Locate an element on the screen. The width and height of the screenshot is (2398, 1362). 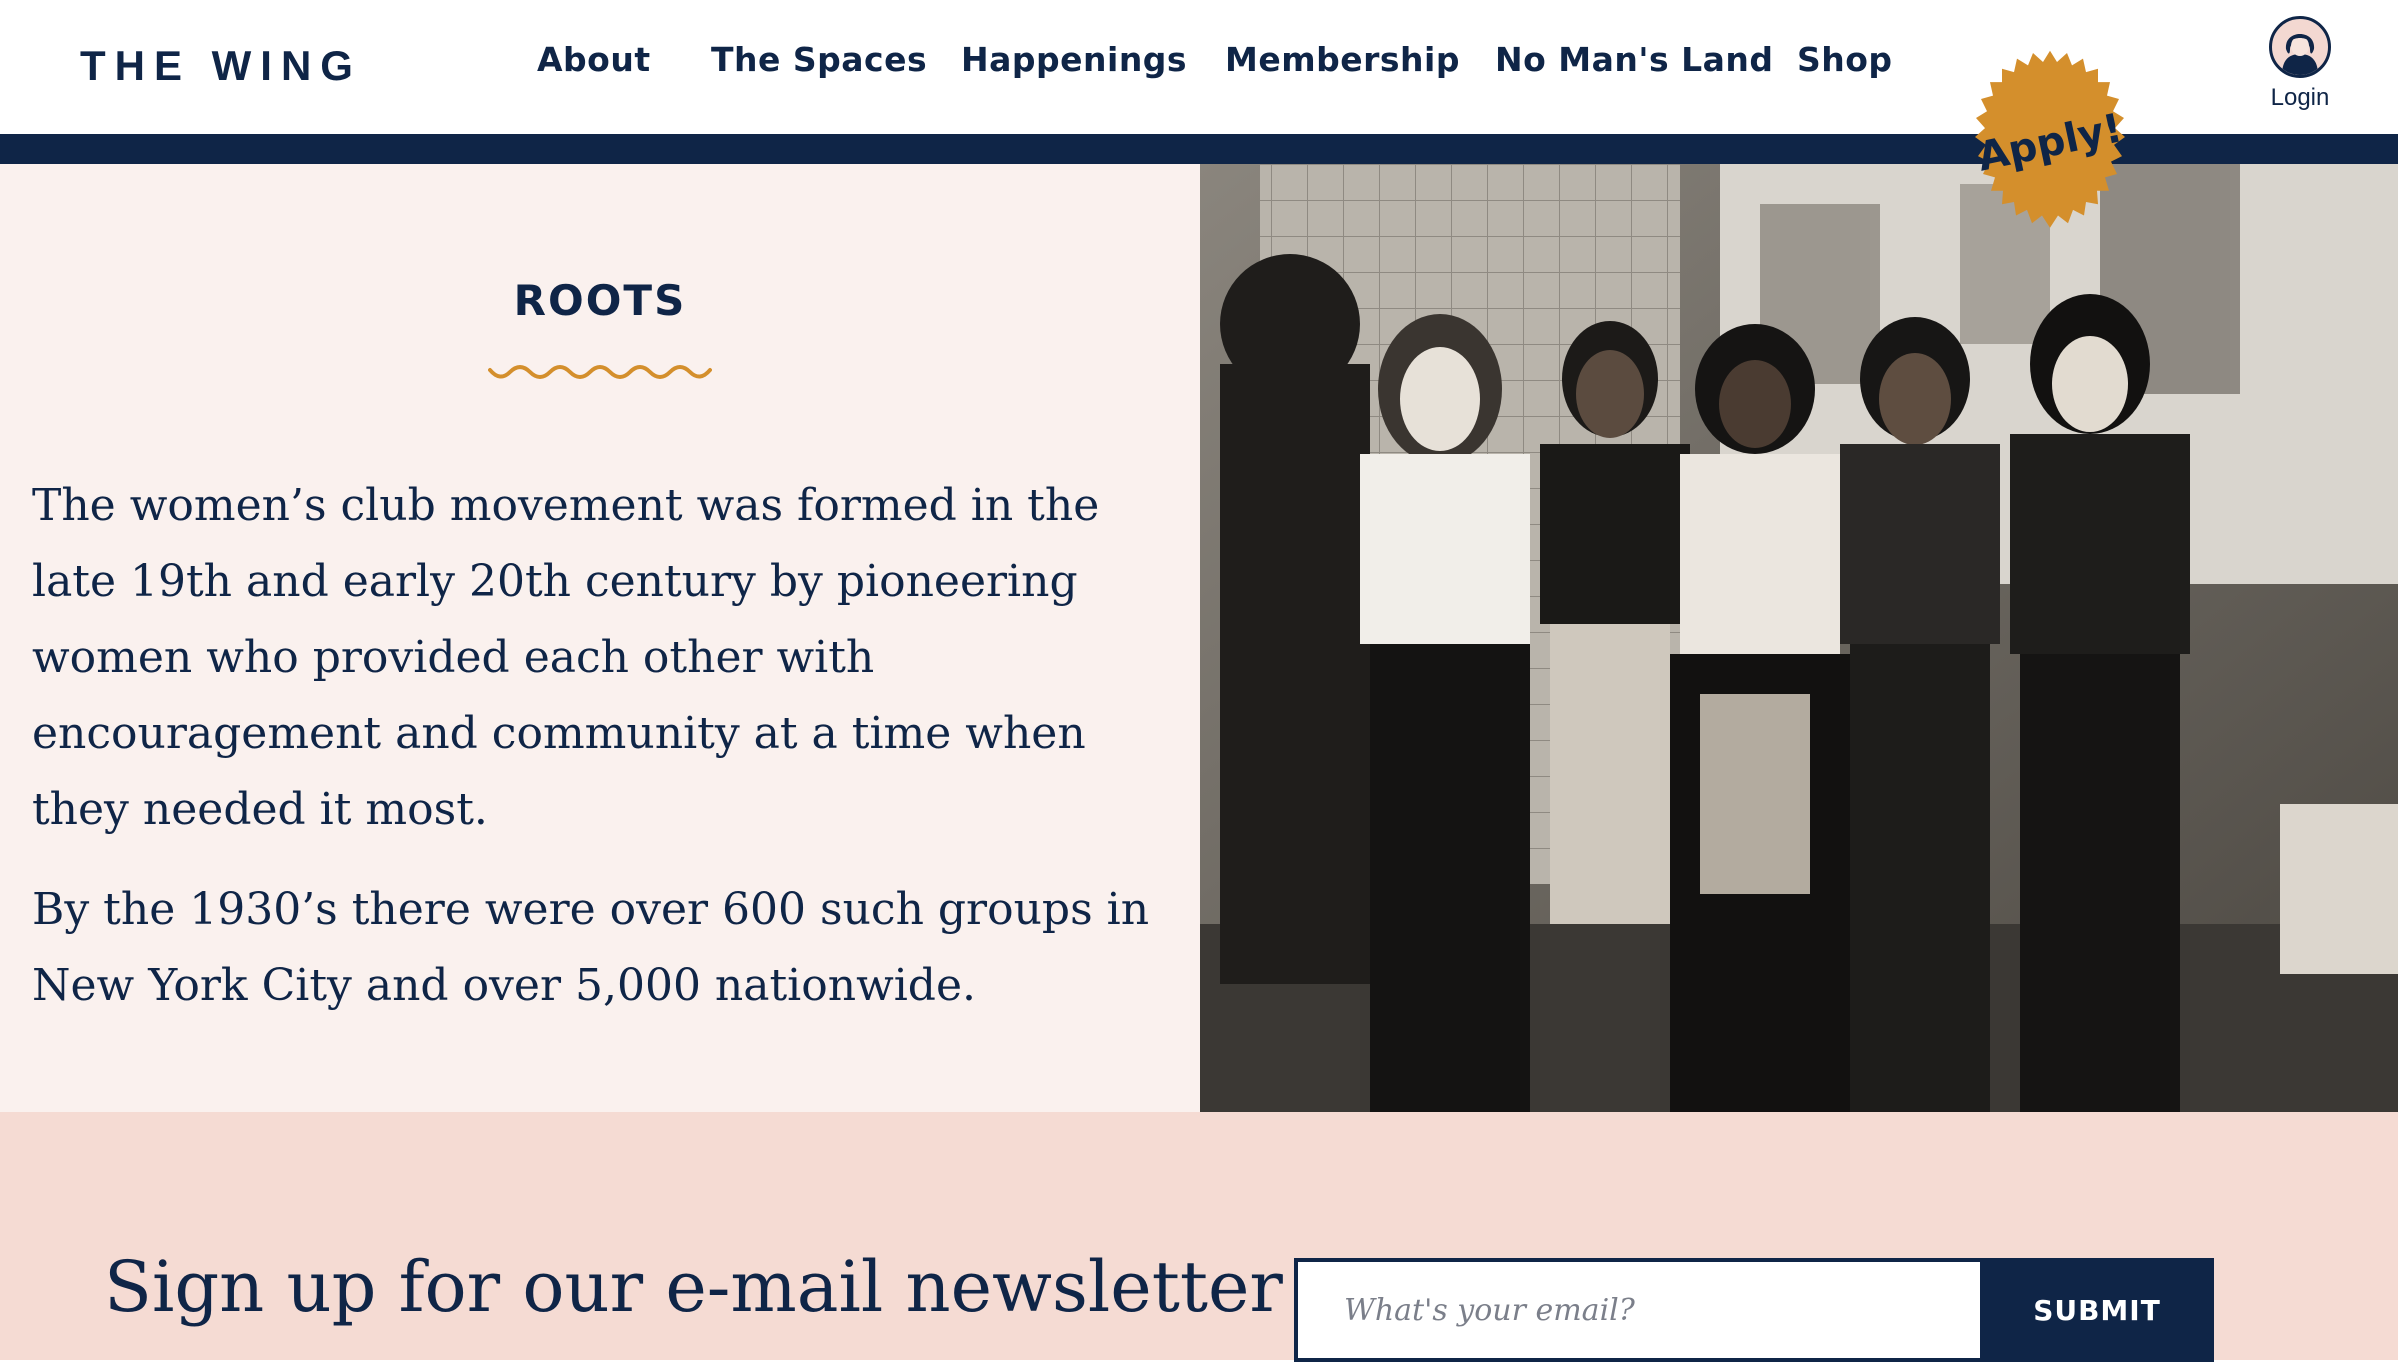
site-logo: THE WING is located at coordinates (221, 66).